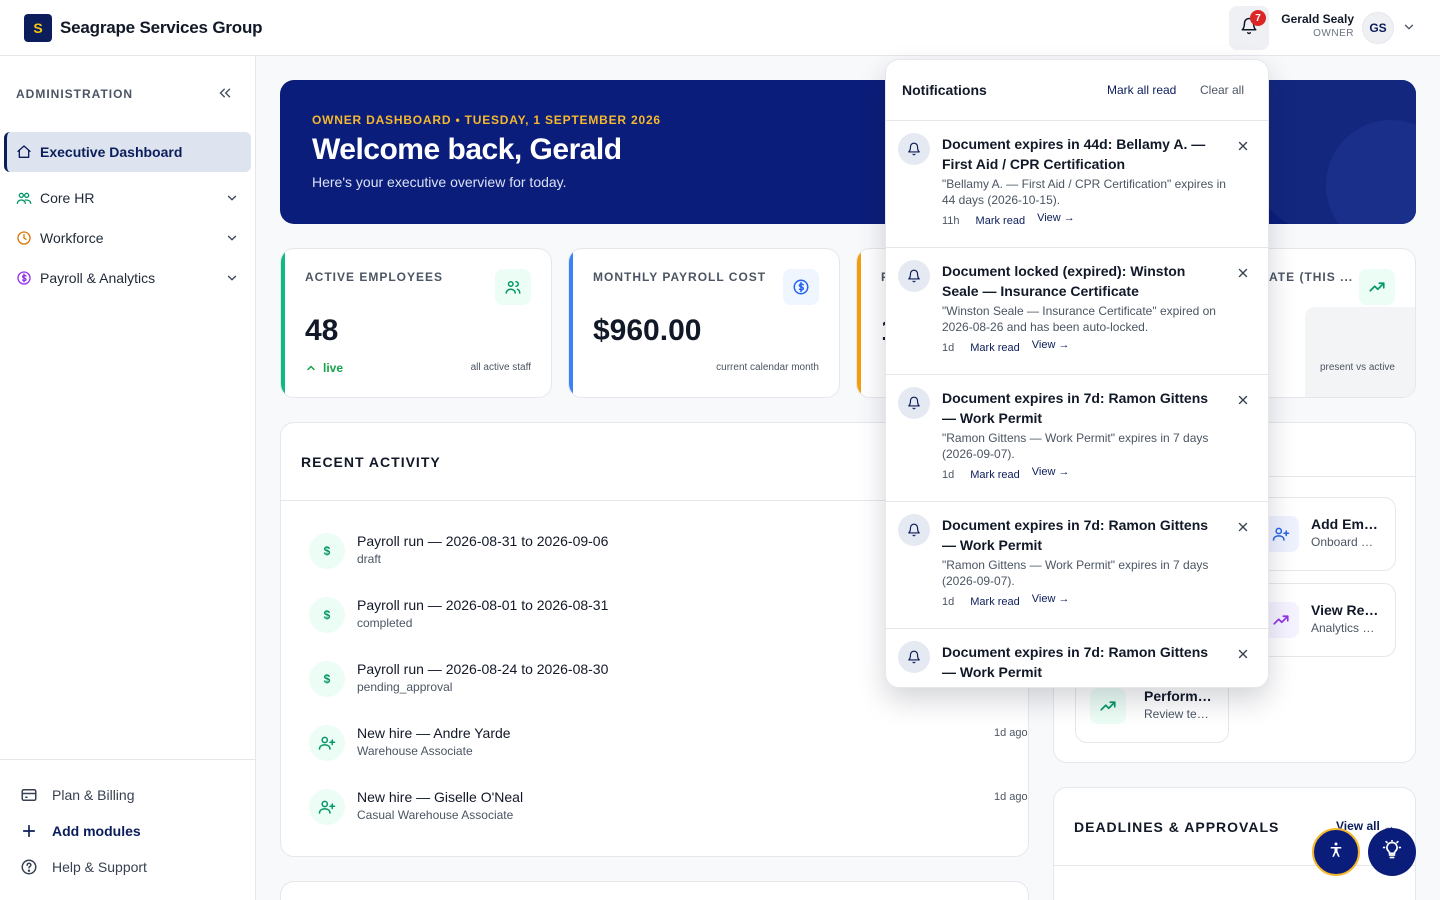 The width and height of the screenshot is (1440, 900). I want to click on sidebar-item-core-hr: Core HR, so click(127, 198).